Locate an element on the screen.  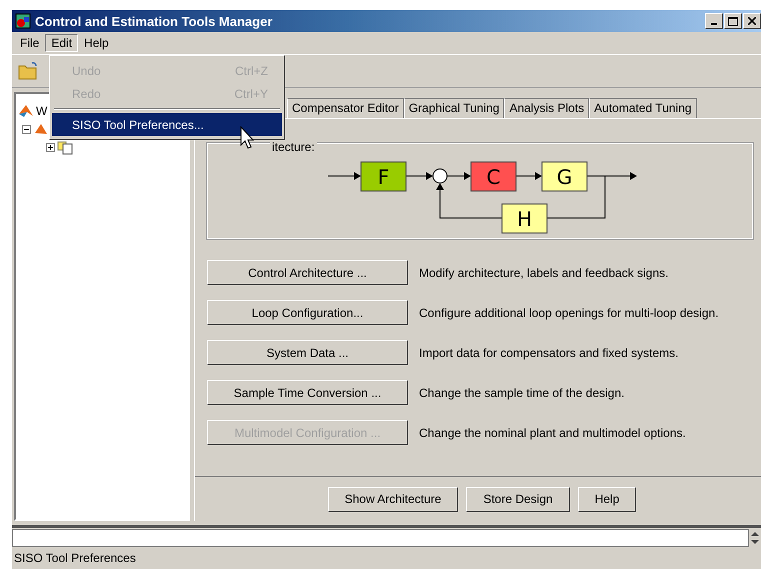
expand-icon is located at coordinates (50, 147).